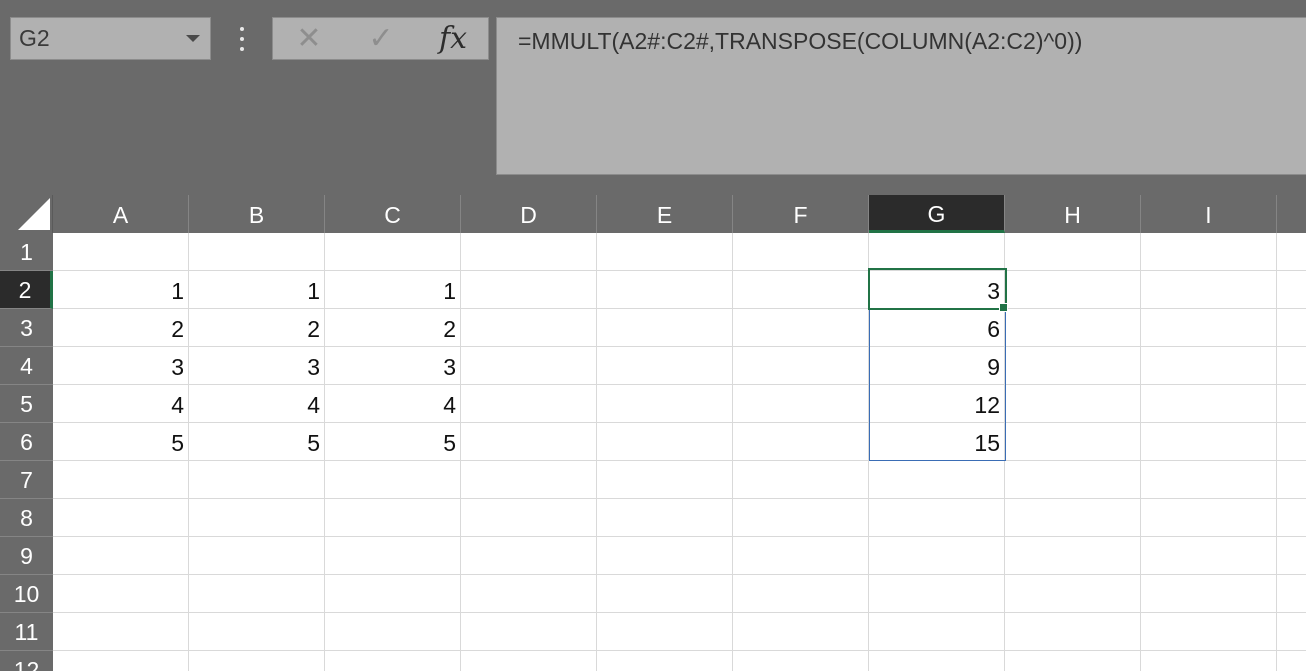 The height and width of the screenshot is (671, 1306). I want to click on cell-b3: 2, so click(257, 328).